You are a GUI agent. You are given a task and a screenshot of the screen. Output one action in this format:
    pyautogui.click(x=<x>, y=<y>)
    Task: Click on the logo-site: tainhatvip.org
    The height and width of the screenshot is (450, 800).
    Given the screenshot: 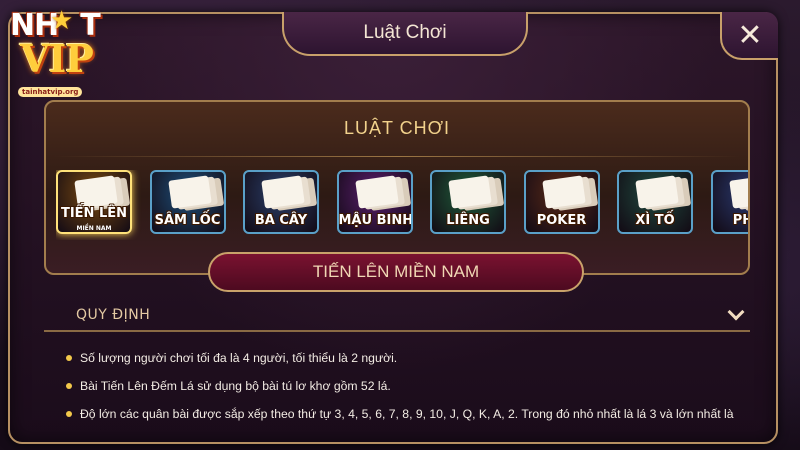 What is the action you would take?
    pyautogui.click(x=50, y=92)
    